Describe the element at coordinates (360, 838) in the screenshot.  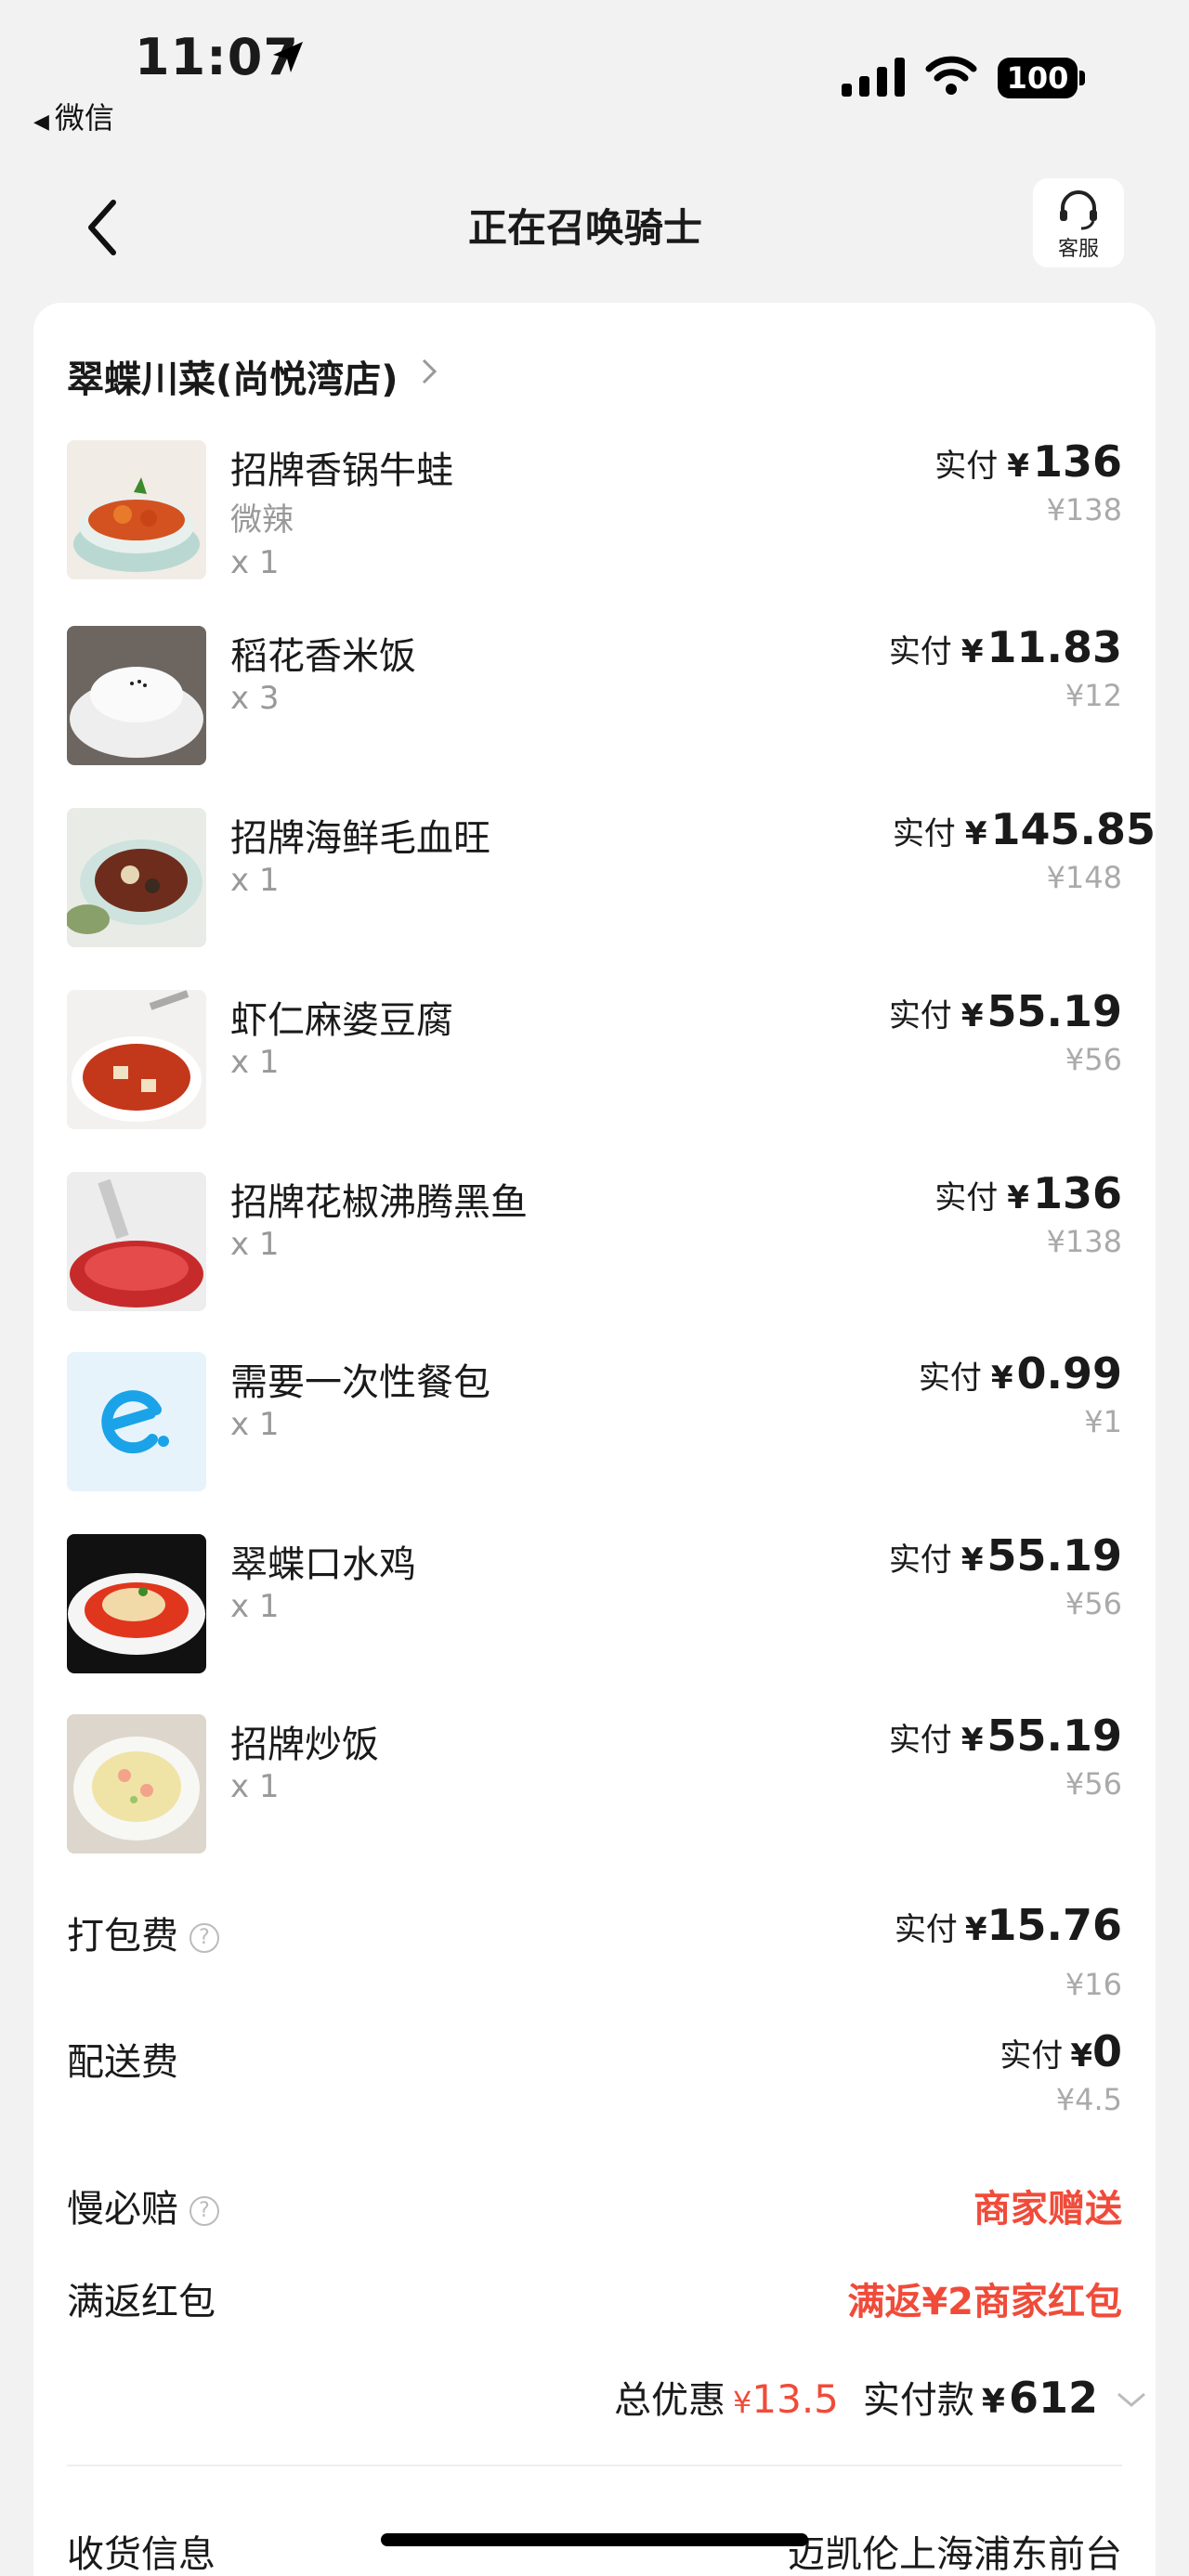
I see `item-name: 招牌海鲜毛血旺` at that location.